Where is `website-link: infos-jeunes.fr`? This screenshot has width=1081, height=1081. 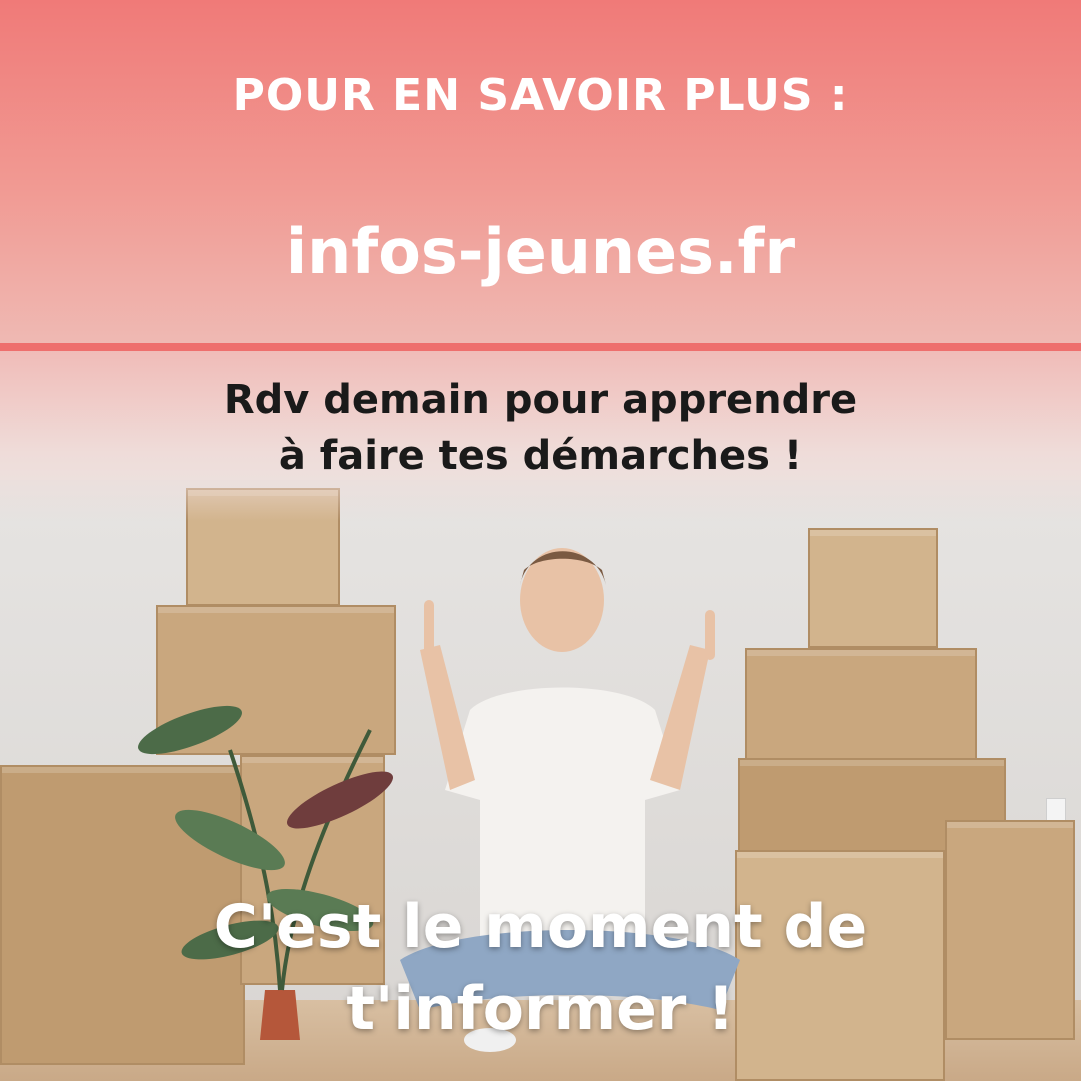
website-link: infos-jeunes.fr is located at coordinates (540, 251).